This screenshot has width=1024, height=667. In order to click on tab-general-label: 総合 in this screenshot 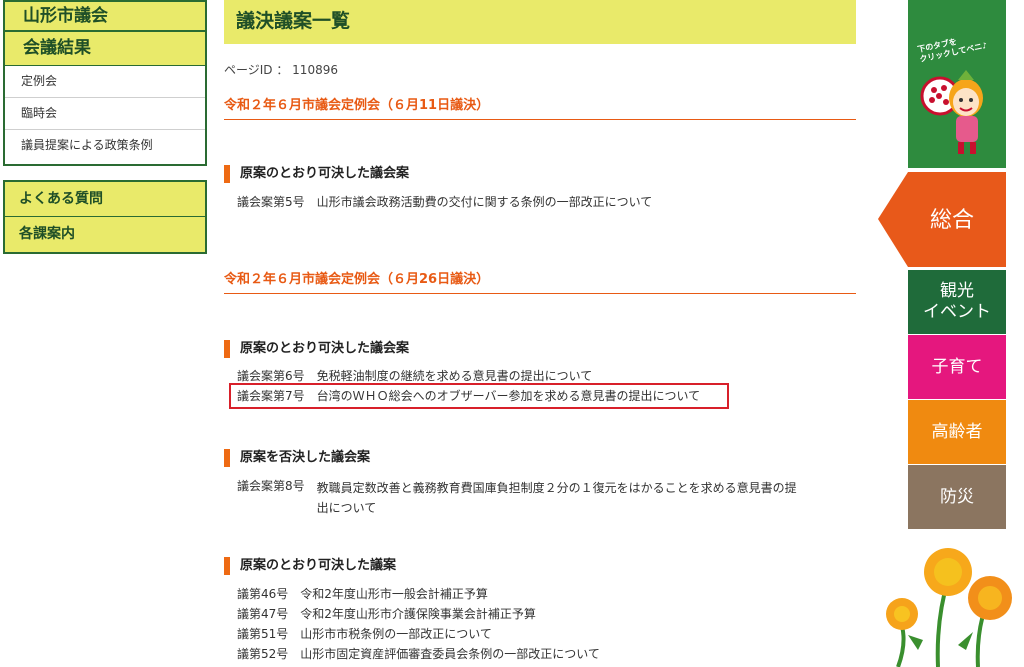, I will do `click(952, 218)`.